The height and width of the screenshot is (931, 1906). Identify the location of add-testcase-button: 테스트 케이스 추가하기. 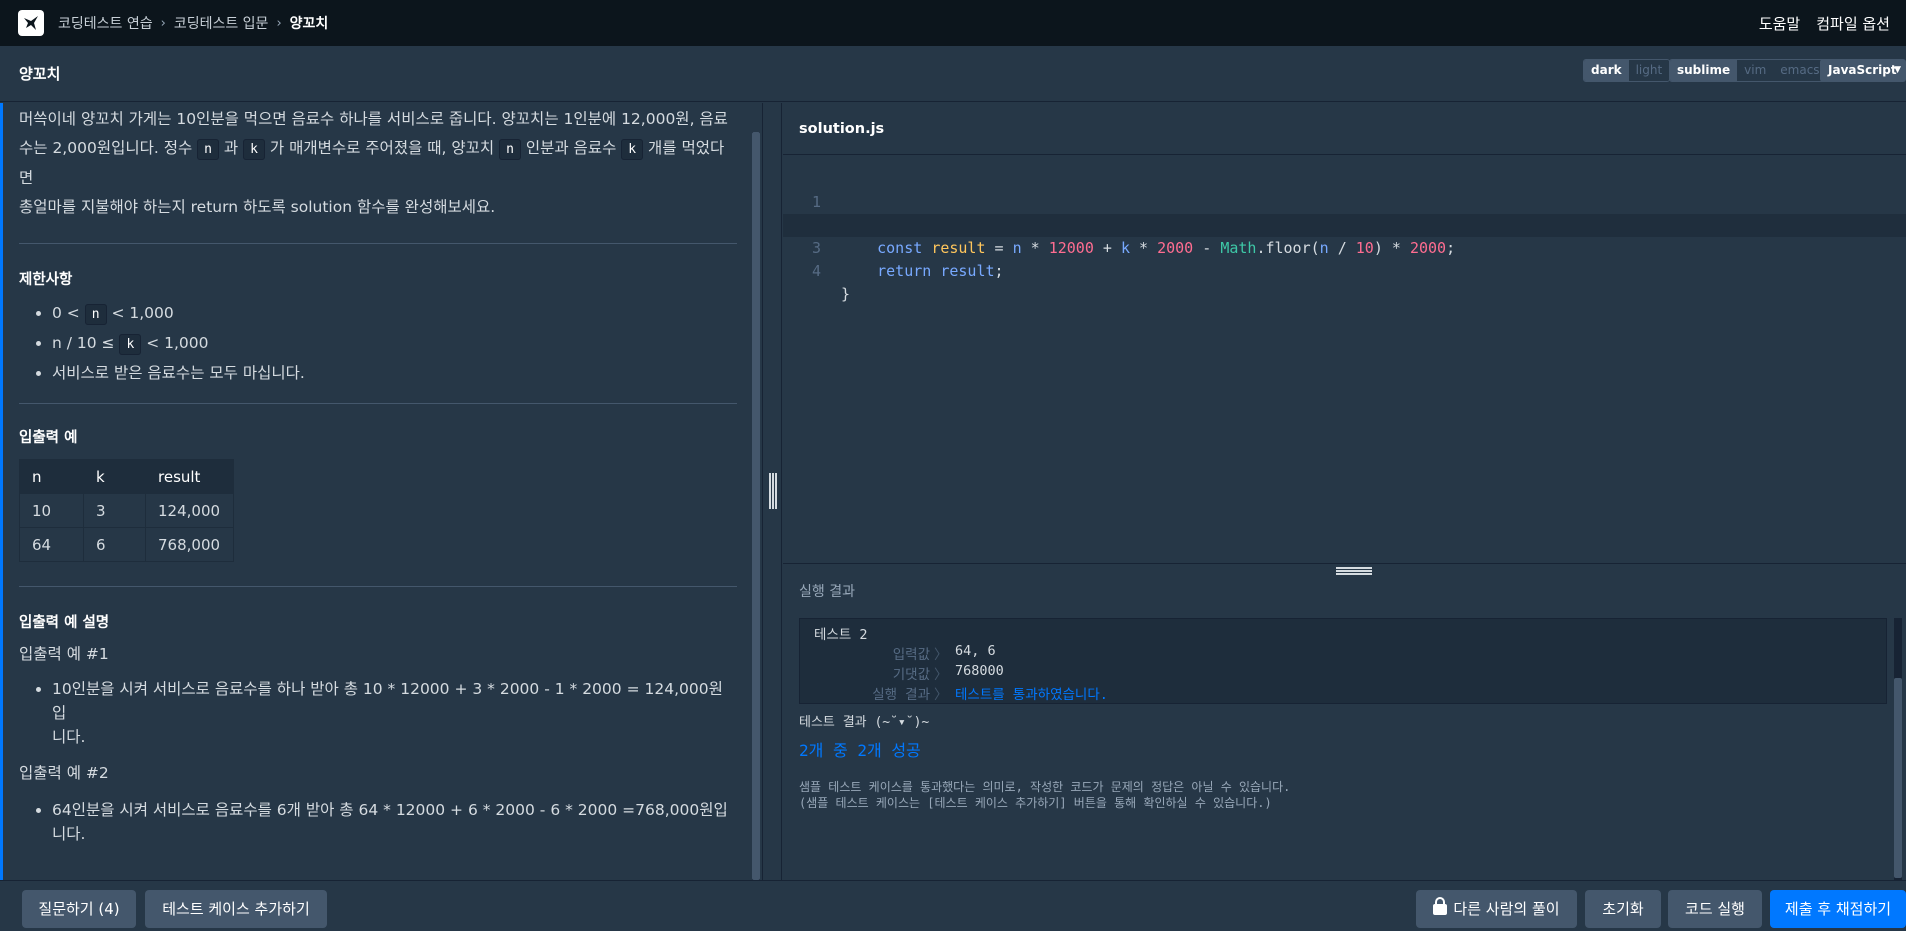
(236, 909).